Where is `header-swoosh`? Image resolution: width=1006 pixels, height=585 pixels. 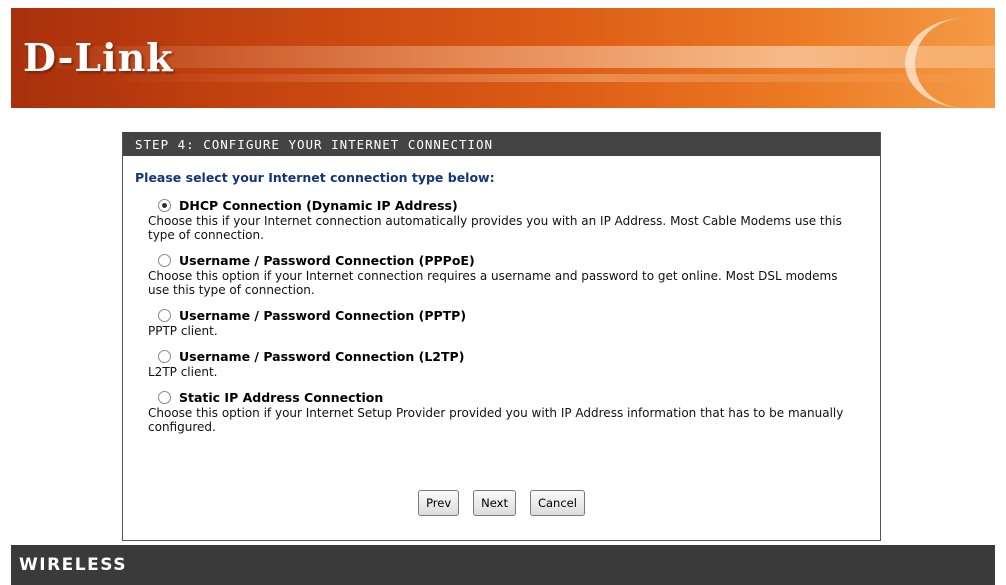
header-swoosh is located at coordinates (950, 63).